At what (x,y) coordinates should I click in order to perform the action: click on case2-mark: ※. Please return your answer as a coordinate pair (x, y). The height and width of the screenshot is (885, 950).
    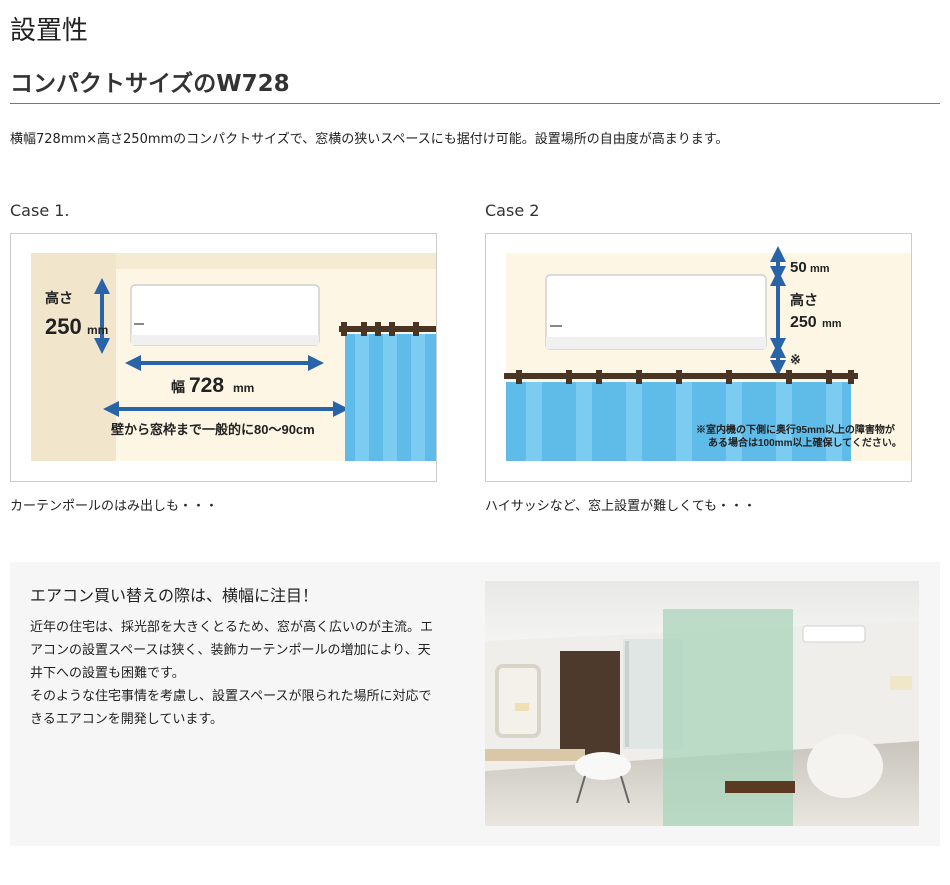
    Looking at the image, I should click on (795, 359).